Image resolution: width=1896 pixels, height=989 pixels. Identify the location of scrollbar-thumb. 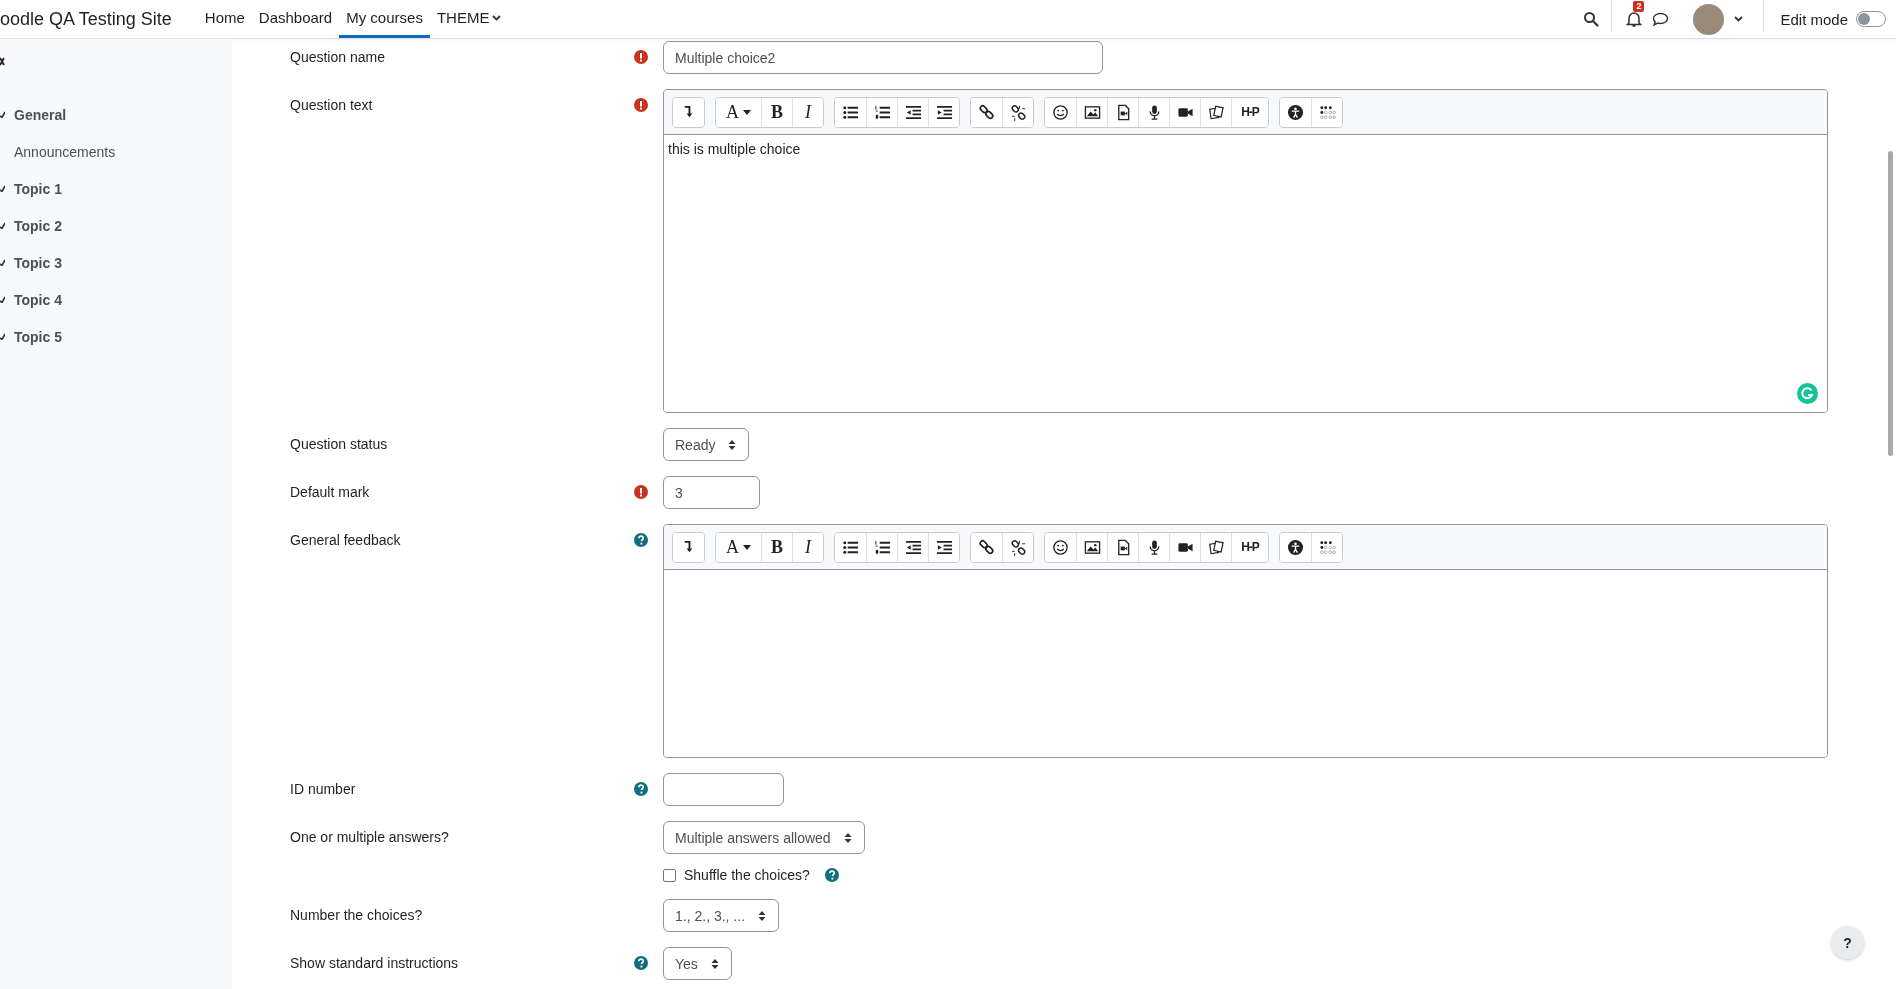
(1890, 303).